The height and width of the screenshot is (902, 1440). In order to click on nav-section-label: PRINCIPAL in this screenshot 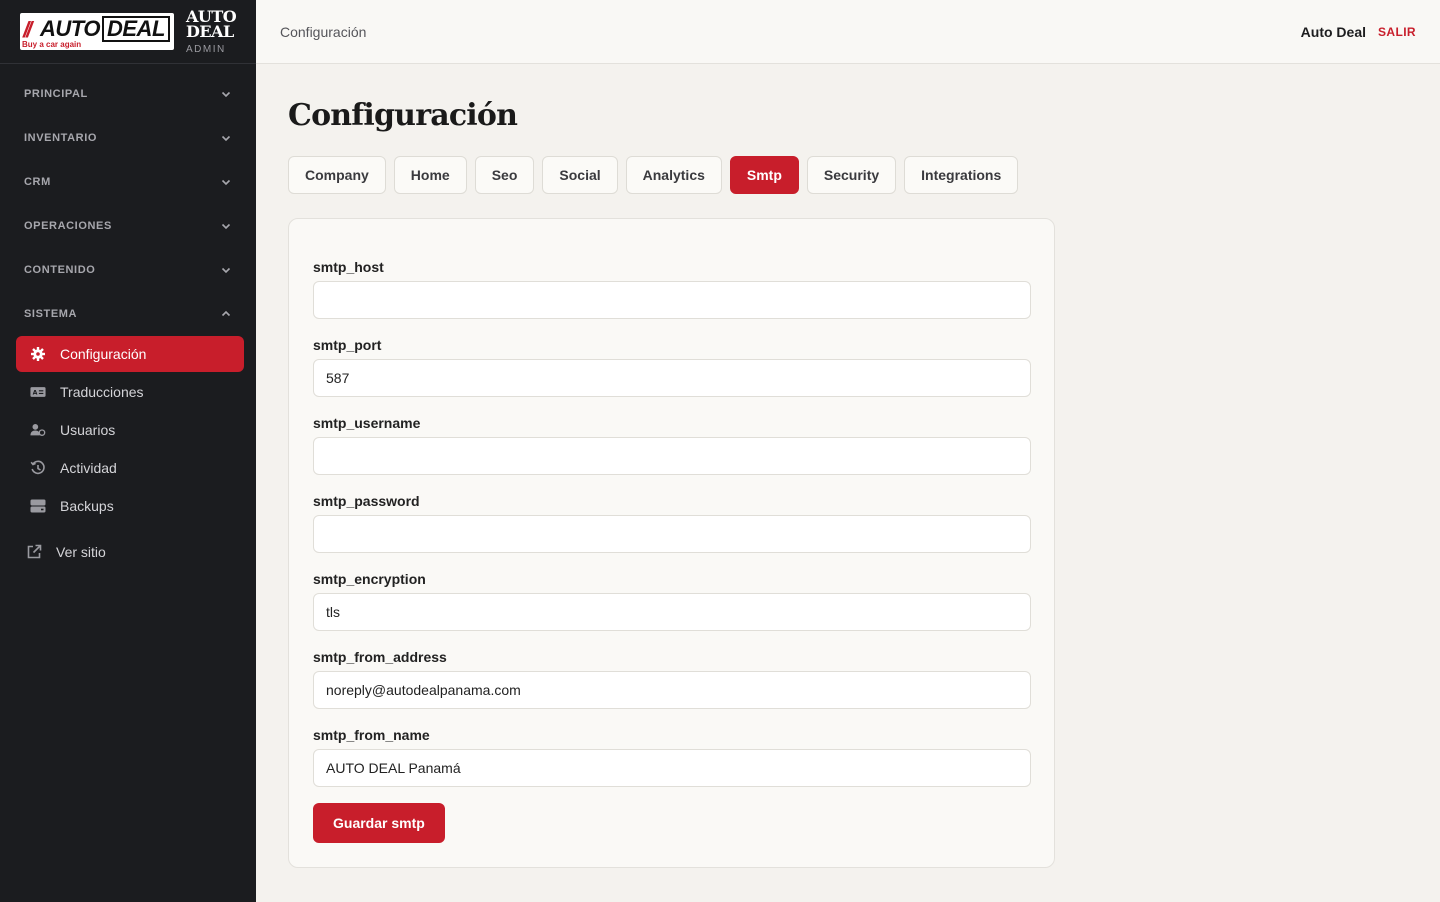, I will do `click(56, 94)`.